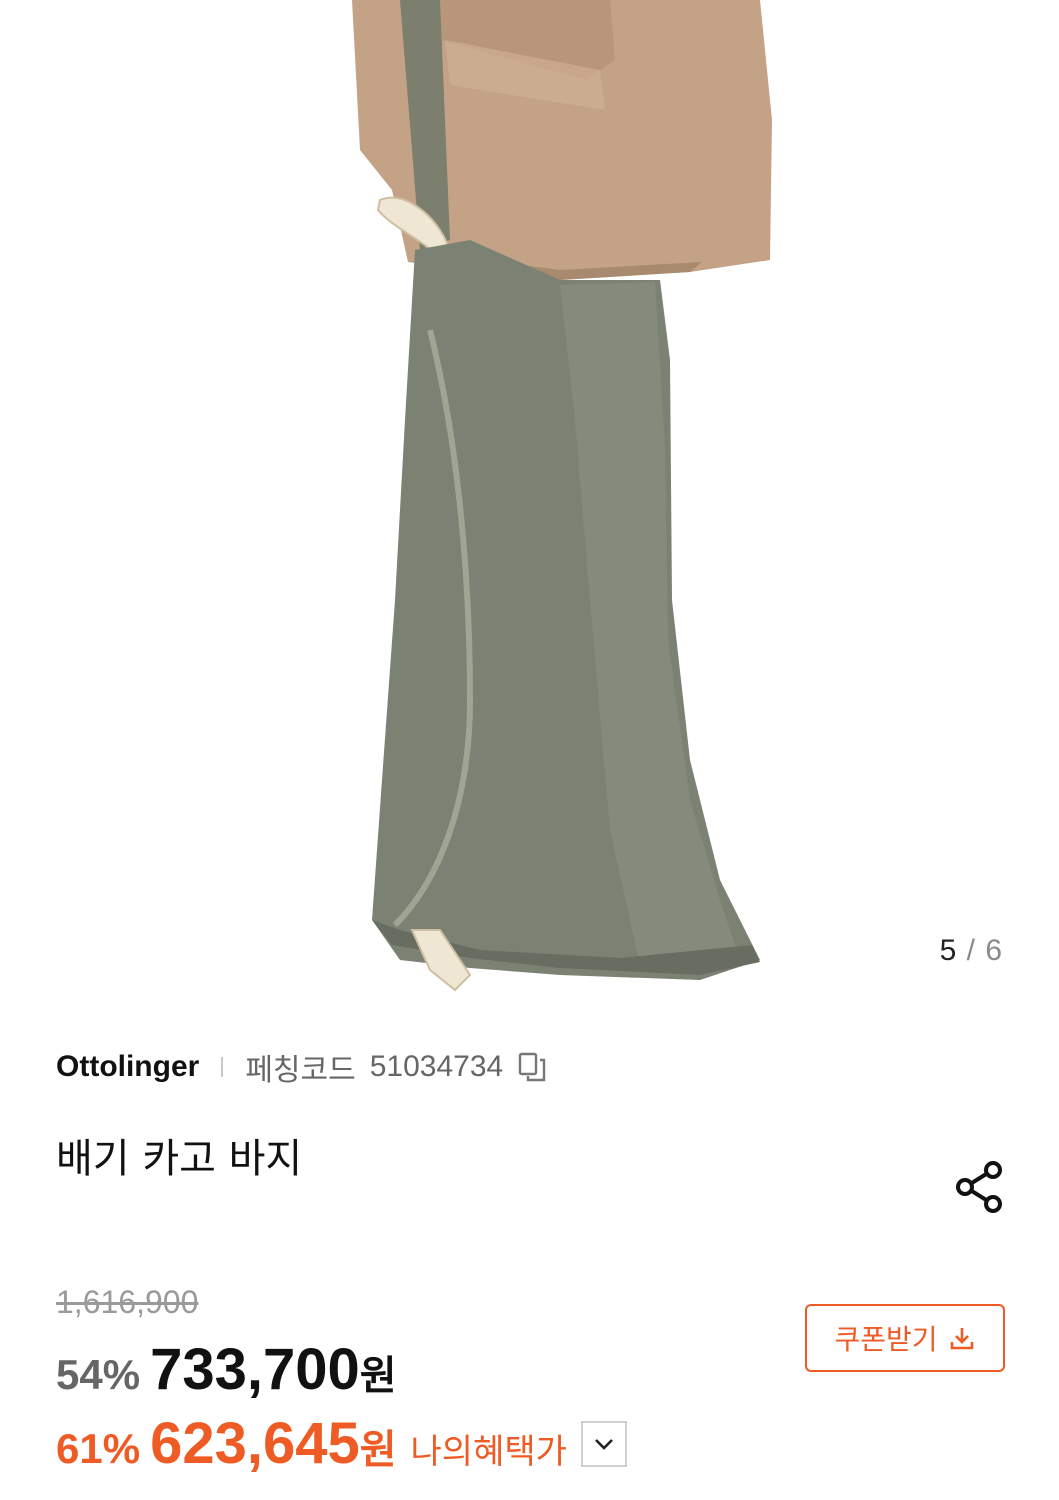 The image size is (1059, 1500). What do you see at coordinates (488, 1452) in the screenshot?
I see `benefit-price-label: 나의혜택가` at bounding box center [488, 1452].